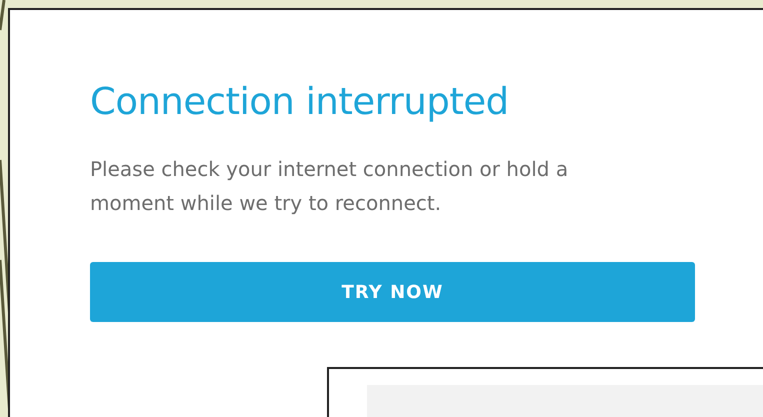 The image size is (763, 417). What do you see at coordinates (392, 292) in the screenshot?
I see `try-now-button: TRY NOW` at bounding box center [392, 292].